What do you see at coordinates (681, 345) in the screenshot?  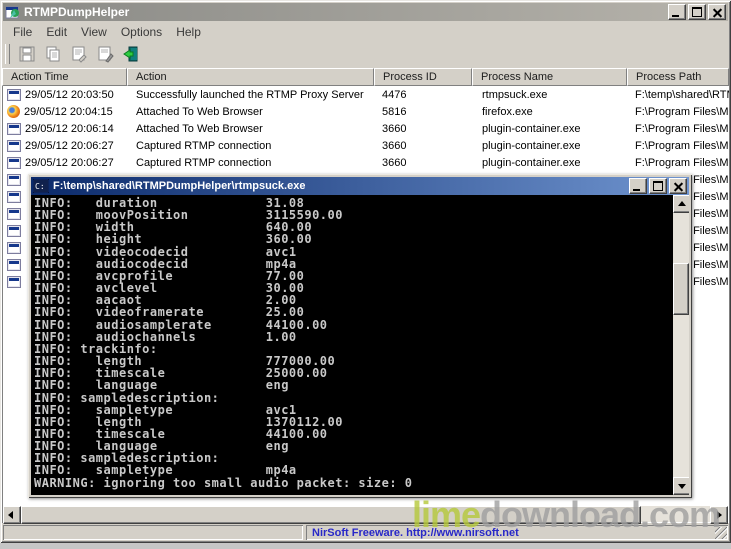 I see `console-vertical-scrollbar` at bounding box center [681, 345].